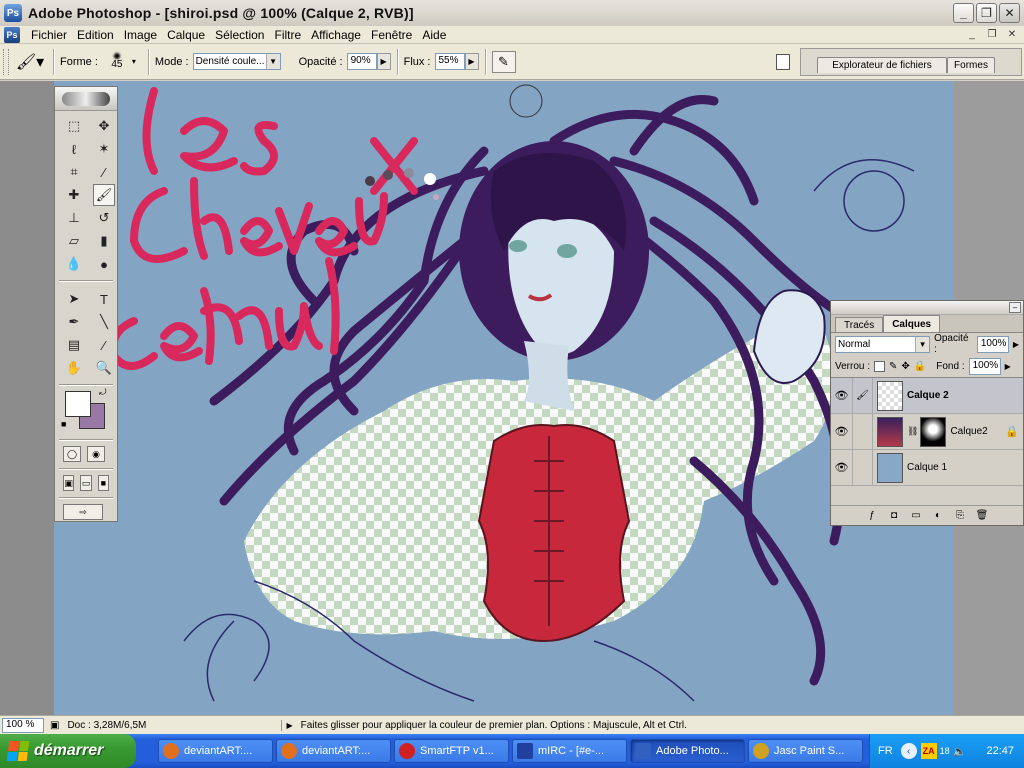  I want to click on chain-link-icon: ⛓, so click(912, 431).